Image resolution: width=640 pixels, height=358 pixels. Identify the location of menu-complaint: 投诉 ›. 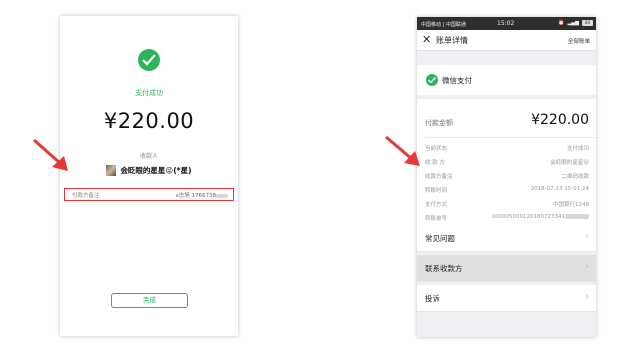
(506, 298).